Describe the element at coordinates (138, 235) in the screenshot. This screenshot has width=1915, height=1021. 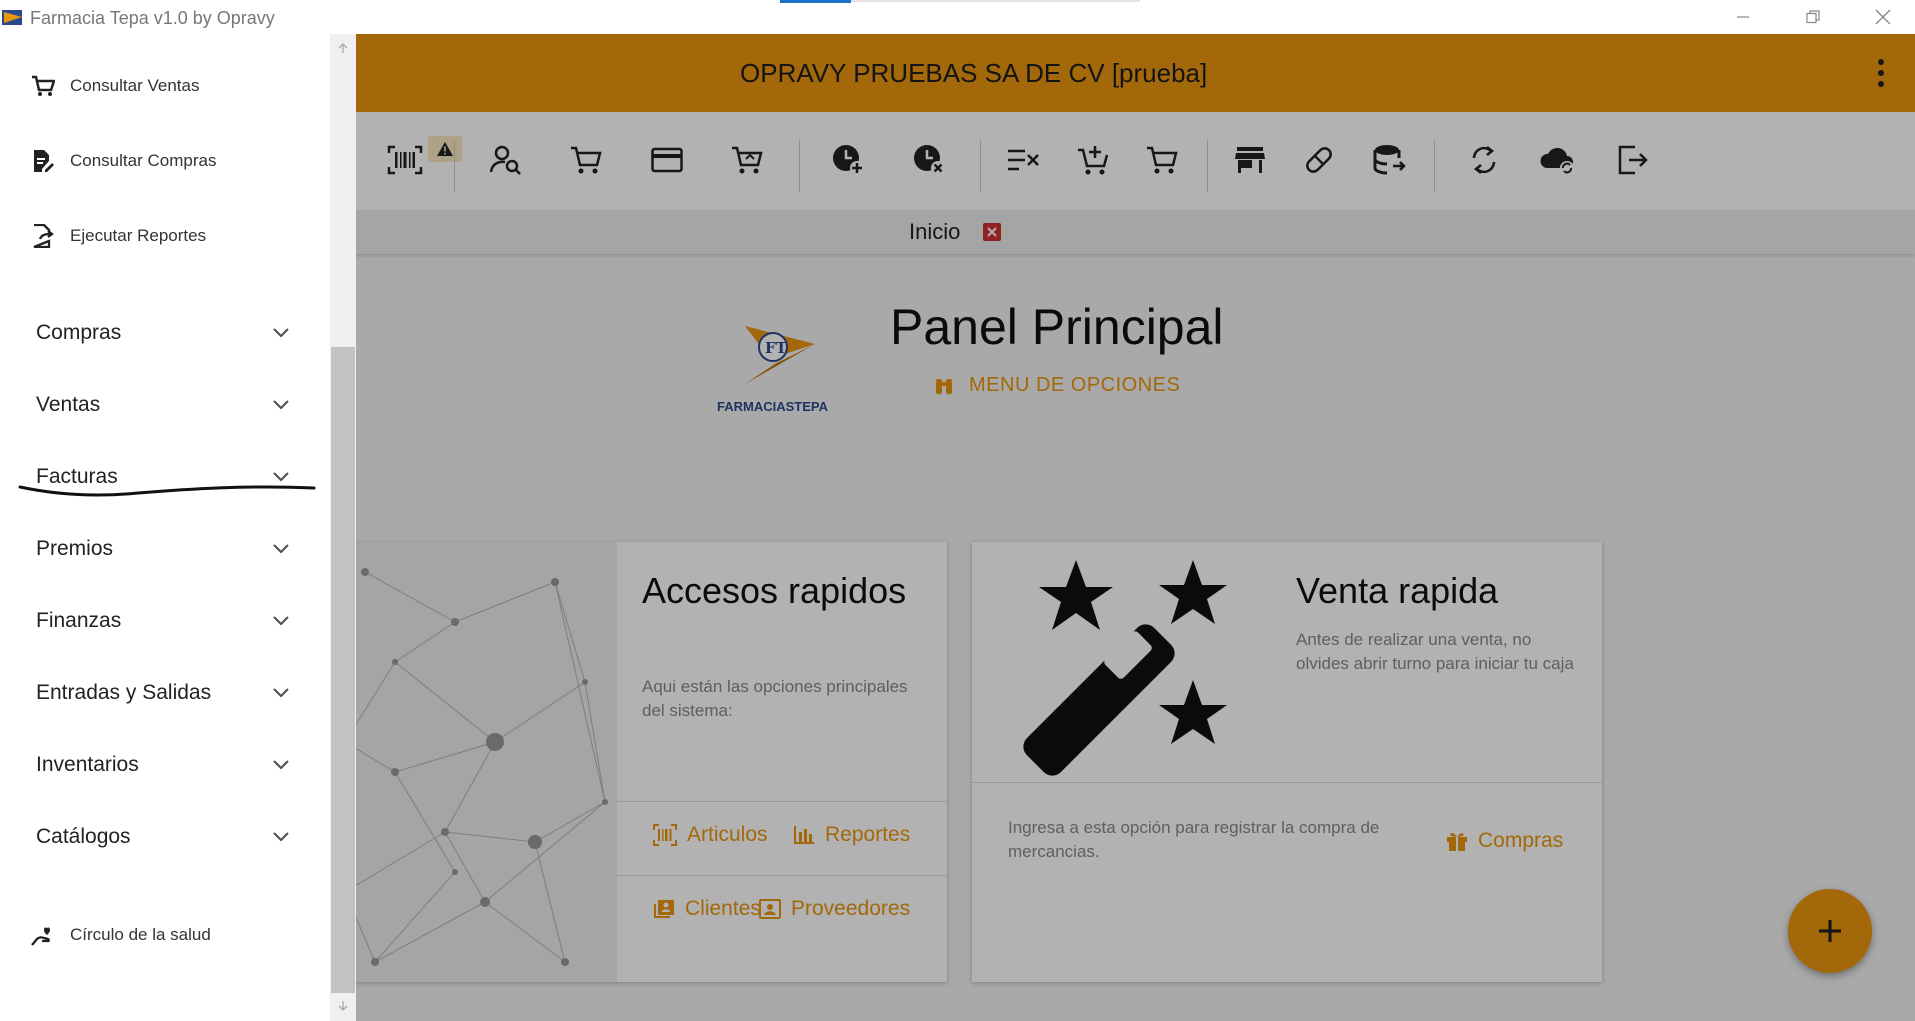
I see `drawer-item-label: Ejecutar Reportes` at that location.